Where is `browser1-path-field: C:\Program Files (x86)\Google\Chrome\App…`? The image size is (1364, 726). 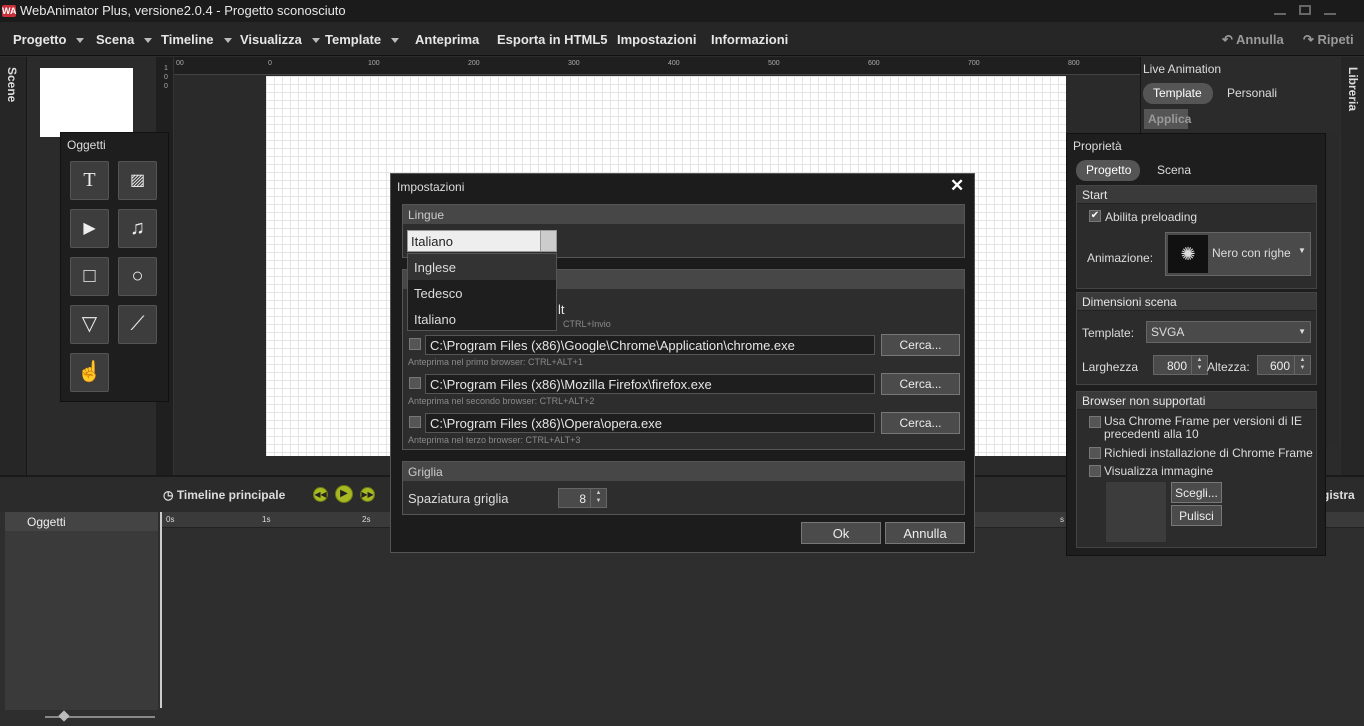
browser1-path-field: C:\Program Files (x86)\Google\Chrome\App… is located at coordinates (650, 345).